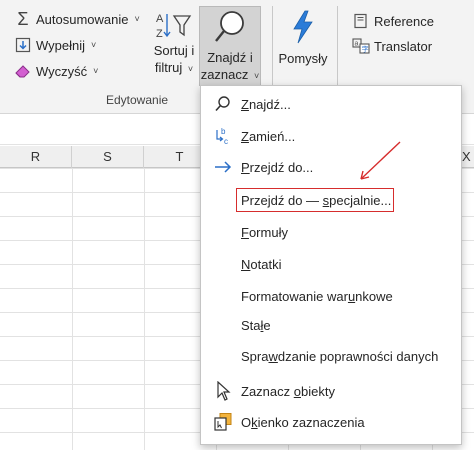 This screenshot has height=450, width=474. What do you see at coordinates (82, 19) in the screenshot?
I see `autosum-label: Autosumowanie` at bounding box center [82, 19].